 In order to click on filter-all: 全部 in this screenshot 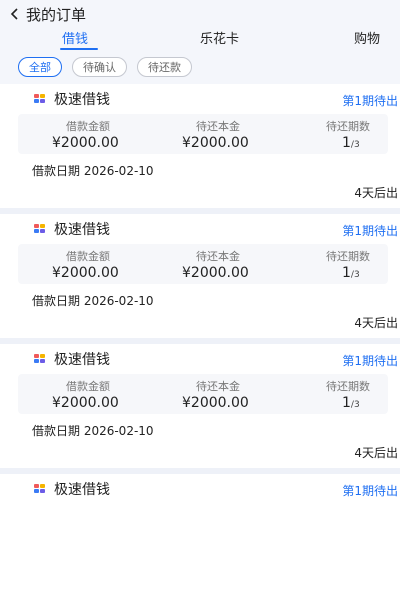, I will do `click(40, 67)`.